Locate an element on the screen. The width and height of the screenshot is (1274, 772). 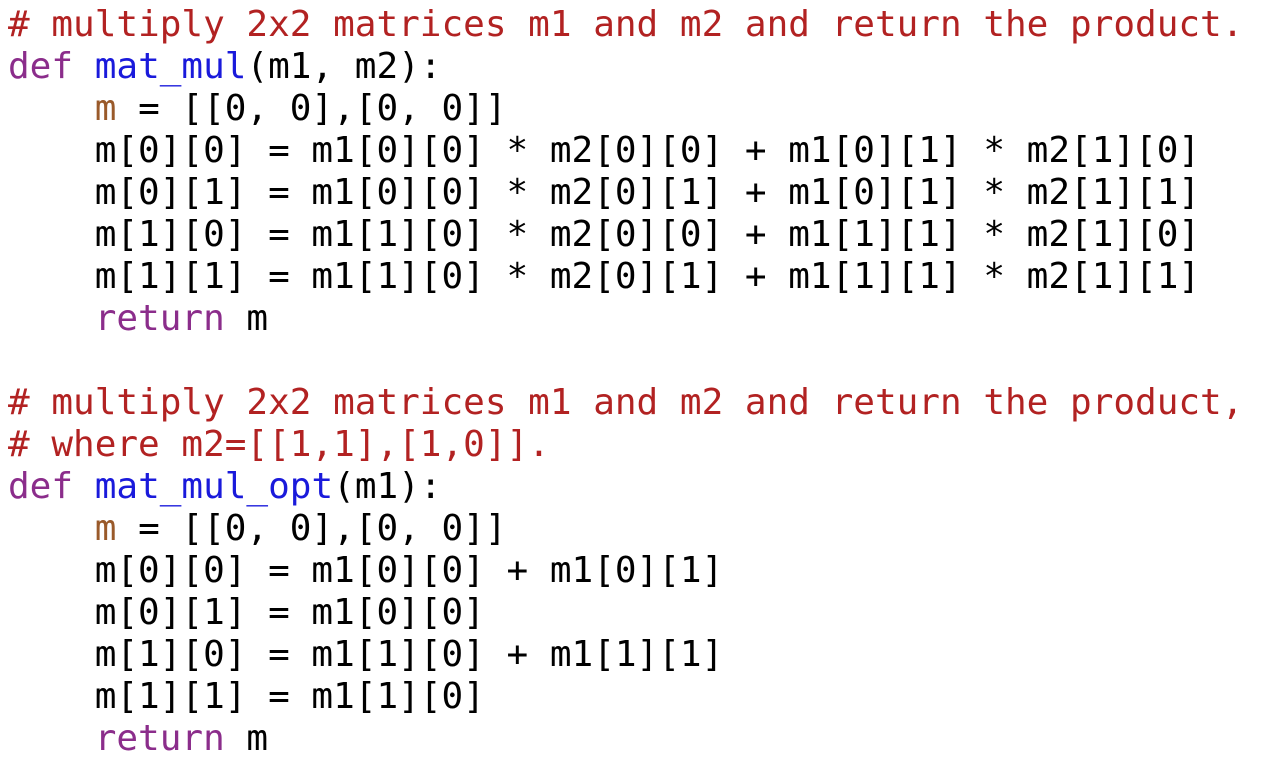
code-comment: # where m2=[[1,1],[1,0]]. is located at coordinates (279, 444).